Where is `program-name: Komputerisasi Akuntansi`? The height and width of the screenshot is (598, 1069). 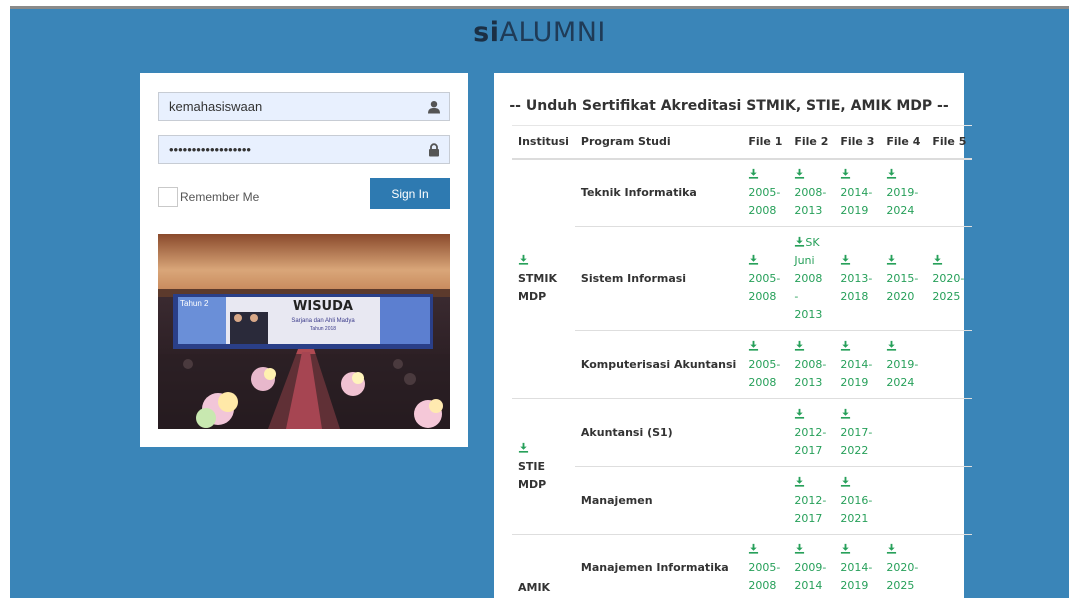
program-name: Komputerisasi Akuntansi is located at coordinates (658, 364).